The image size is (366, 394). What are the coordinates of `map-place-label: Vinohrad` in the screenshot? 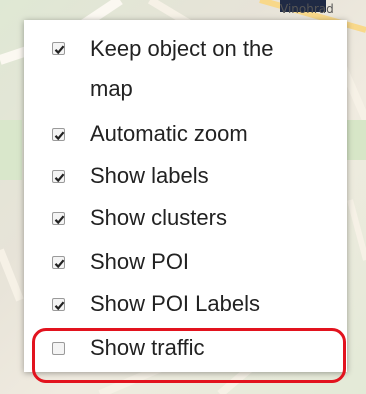 It's located at (307, 9).